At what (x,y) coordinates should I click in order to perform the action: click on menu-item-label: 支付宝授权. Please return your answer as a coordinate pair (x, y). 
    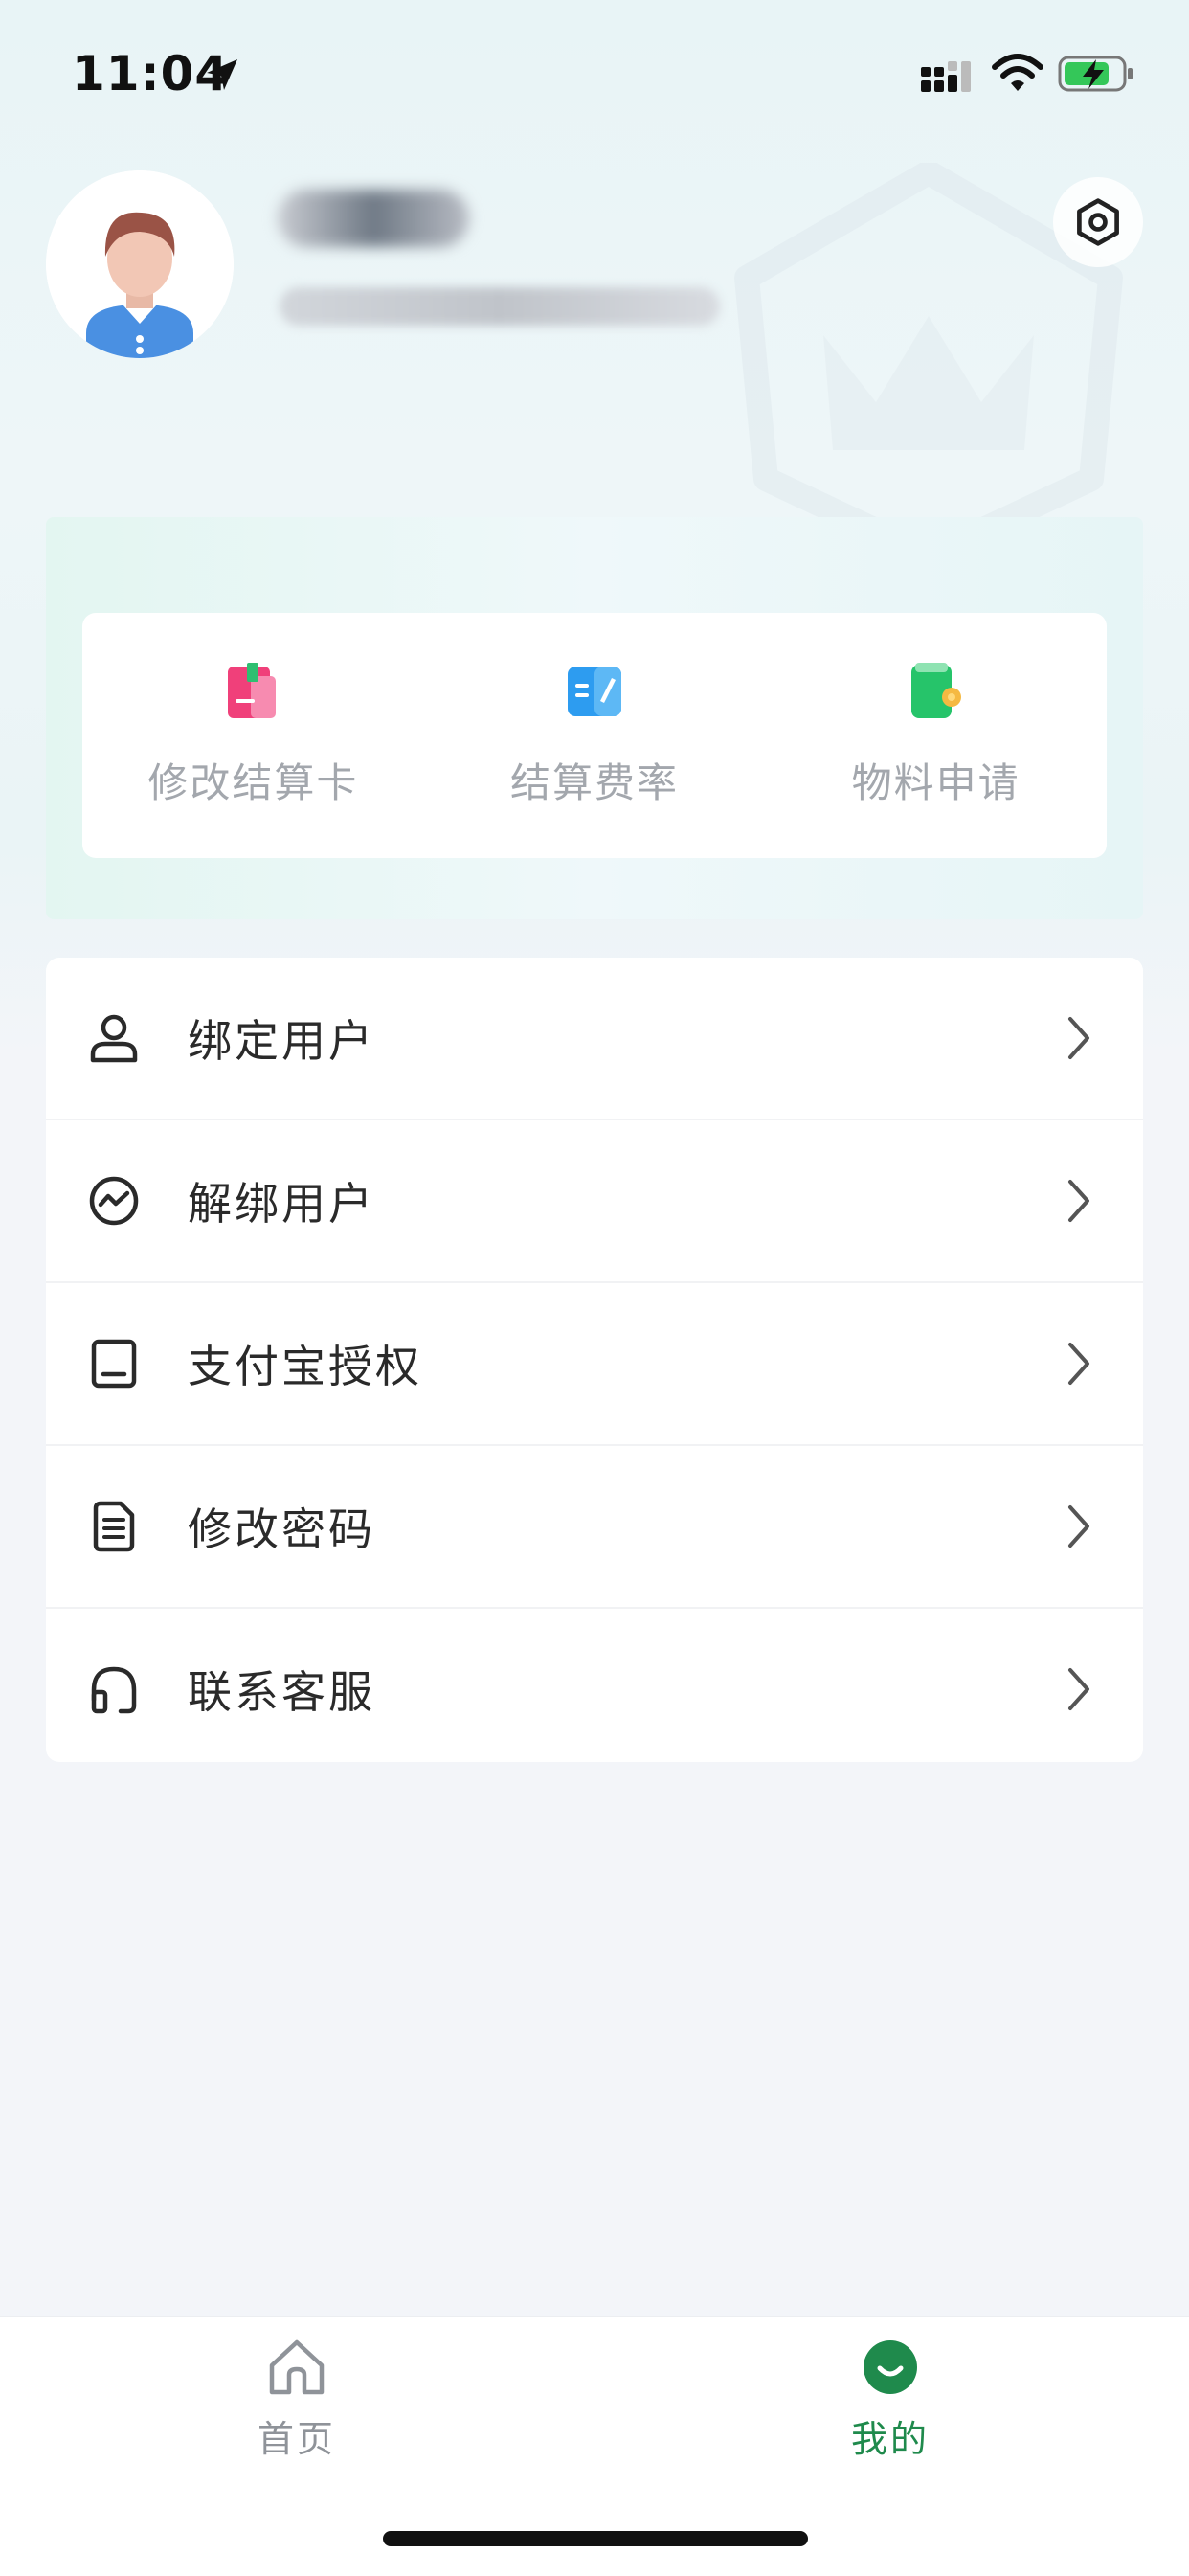
    Looking at the image, I should click on (305, 1366).